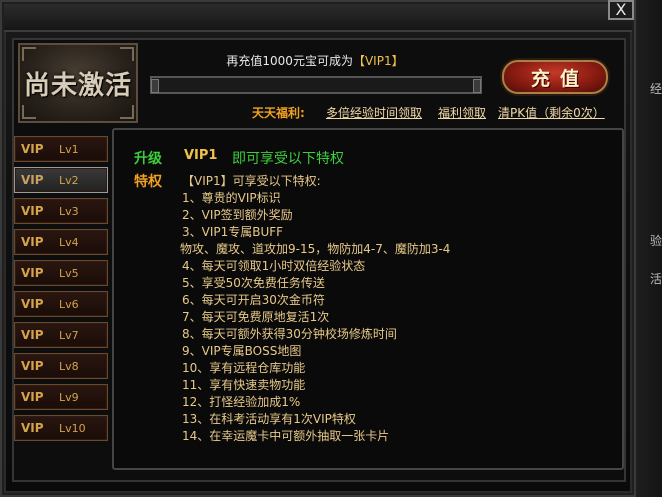  I want to click on upgrade-vip: VIP1, so click(201, 155).